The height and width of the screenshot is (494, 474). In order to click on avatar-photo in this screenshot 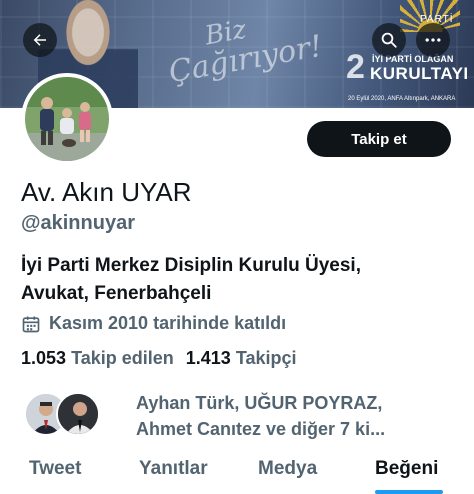, I will do `click(67, 119)`.